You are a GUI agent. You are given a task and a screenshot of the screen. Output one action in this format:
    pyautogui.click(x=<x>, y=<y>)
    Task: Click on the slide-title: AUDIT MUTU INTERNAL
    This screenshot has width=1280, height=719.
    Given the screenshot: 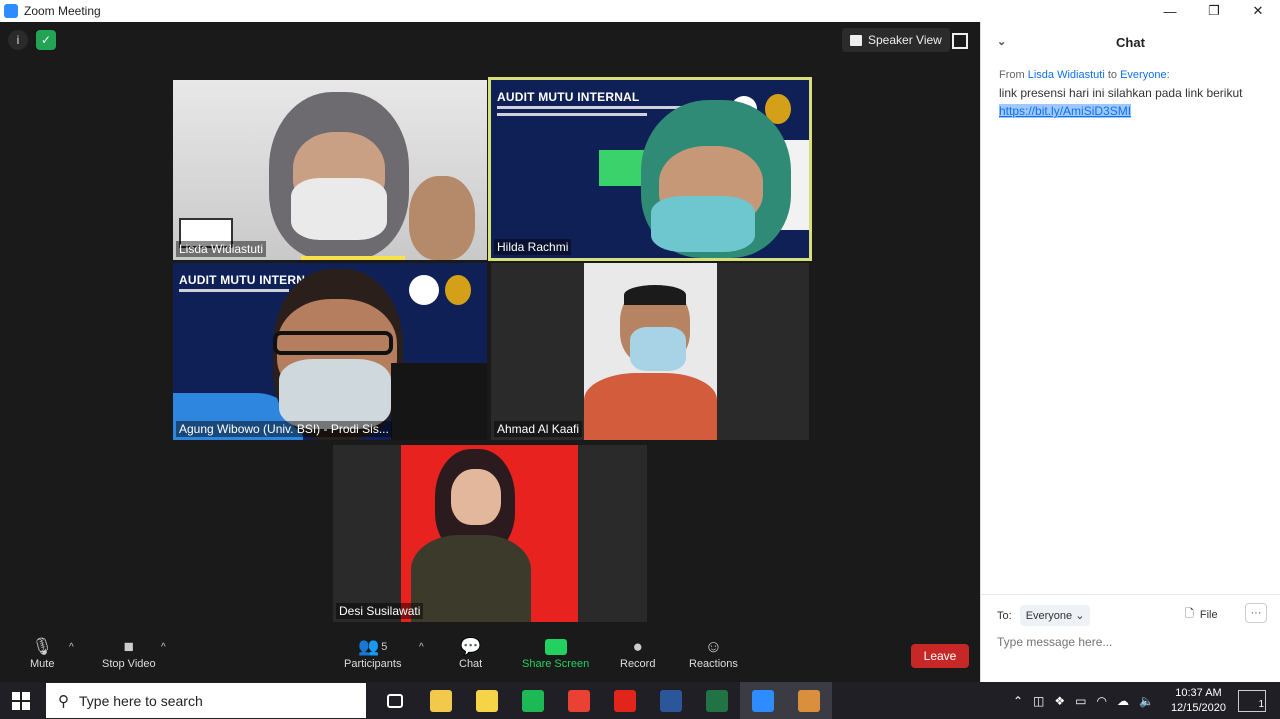 What is the action you would take?
    pyautogui.click(x=568, y=97)
    